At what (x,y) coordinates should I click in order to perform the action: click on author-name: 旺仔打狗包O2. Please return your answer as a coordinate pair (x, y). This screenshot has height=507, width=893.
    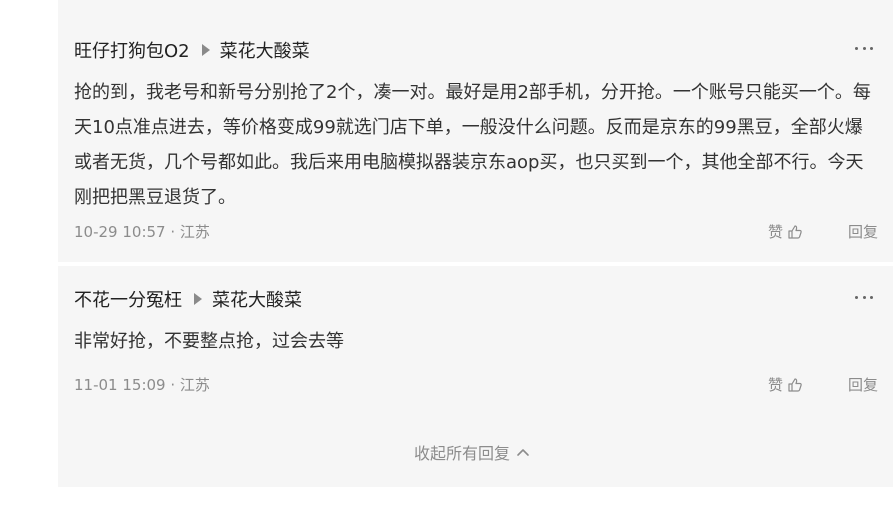
    Looking at the image, I should click on (132, 50).